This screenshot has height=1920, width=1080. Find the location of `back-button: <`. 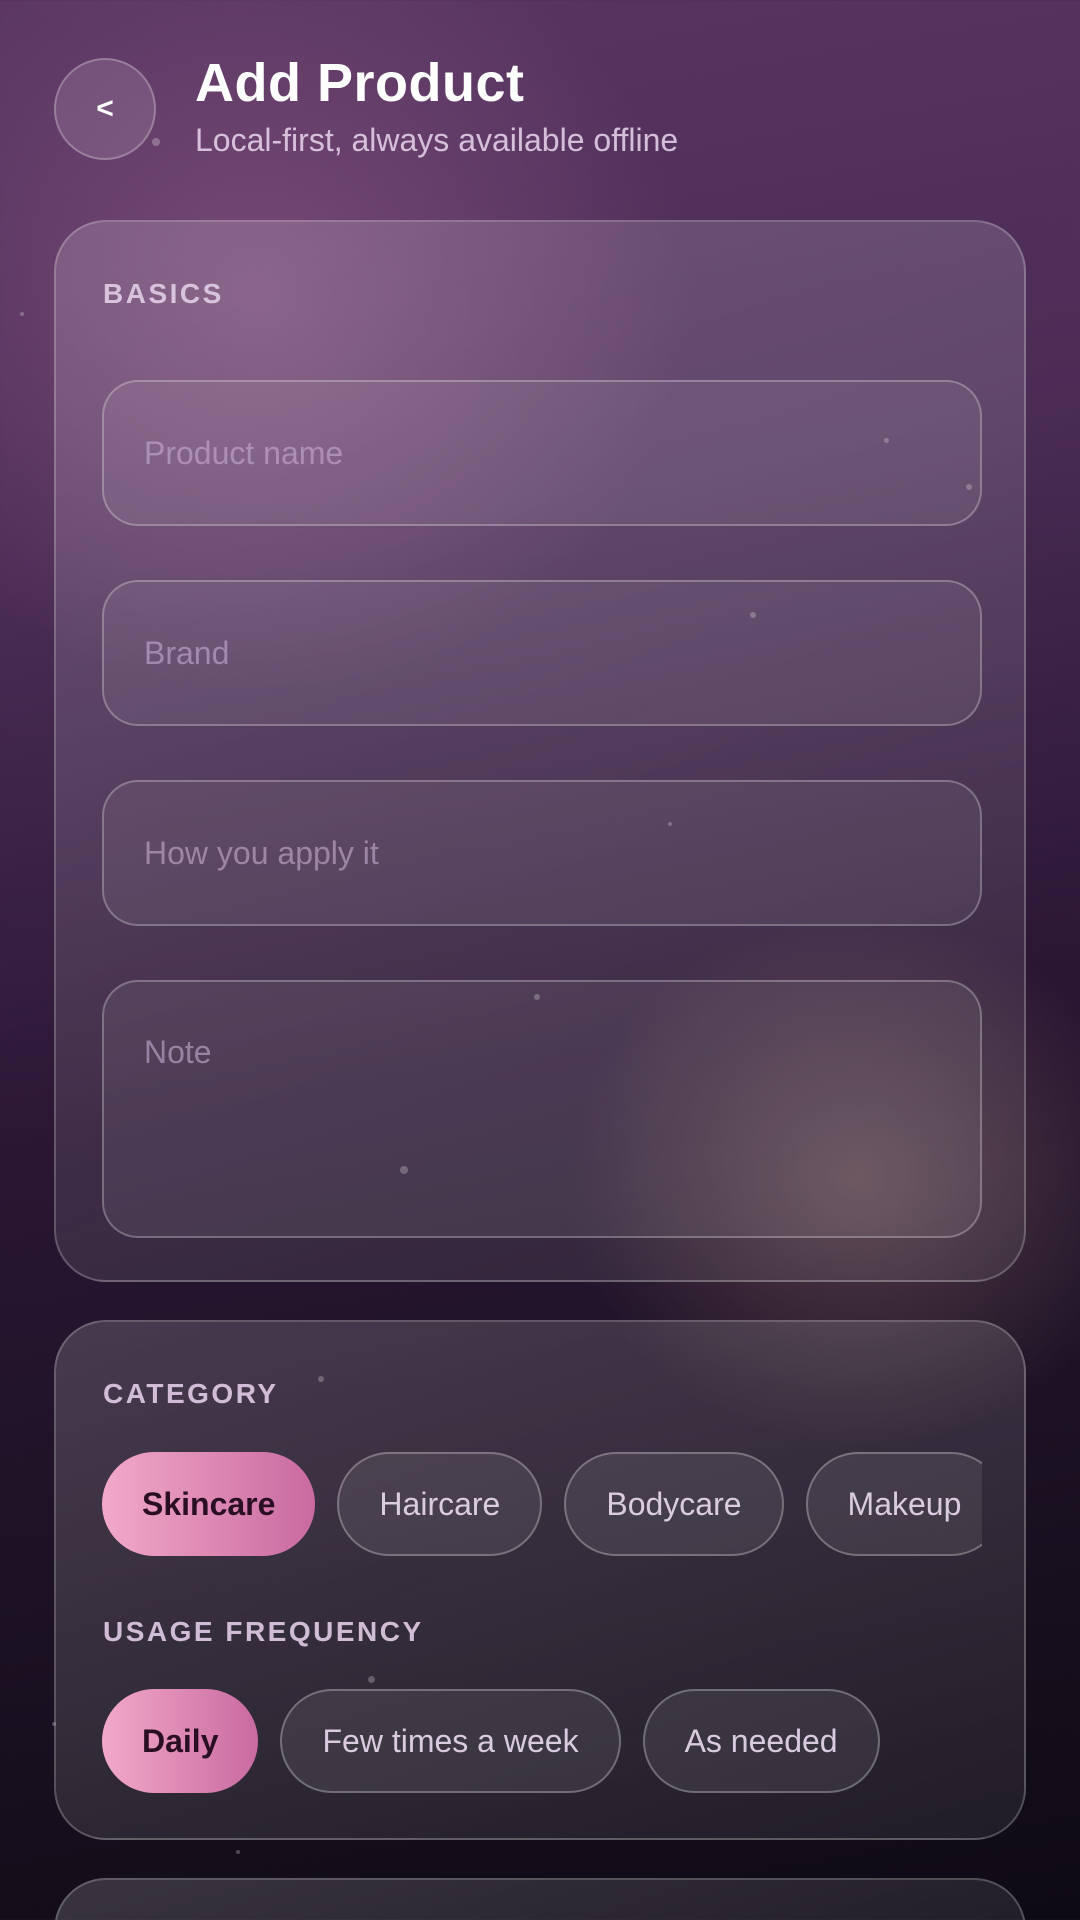

back-button: < is located at coordinates (105, 109).